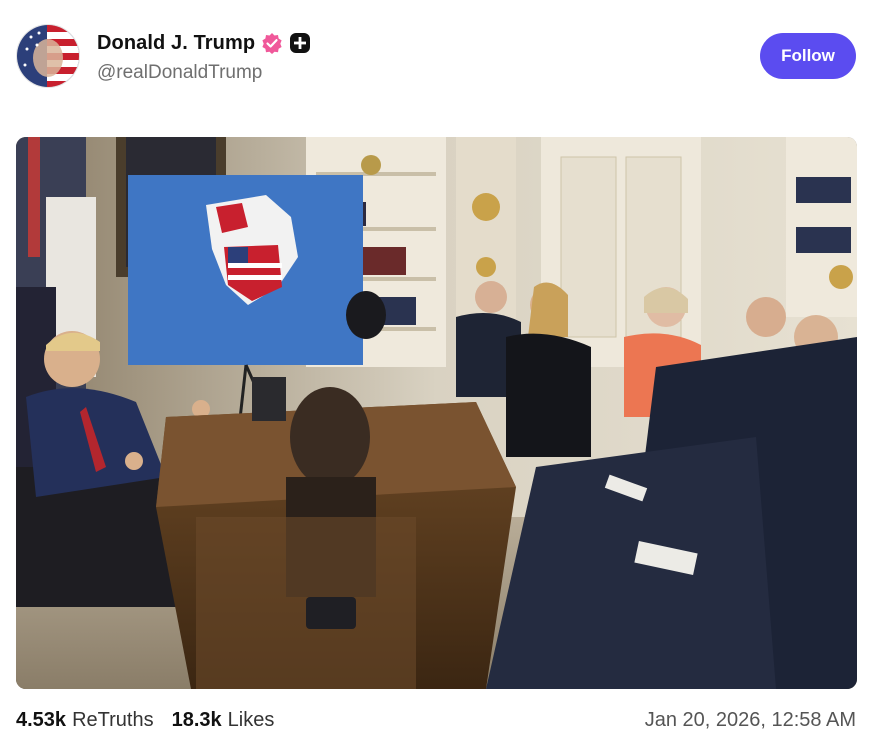 Image resolution: width=880 pixels, height=746 pixels. Describe the element at coordinates (48, 56) in the screenshot. I see `profile-avatar` at that location.